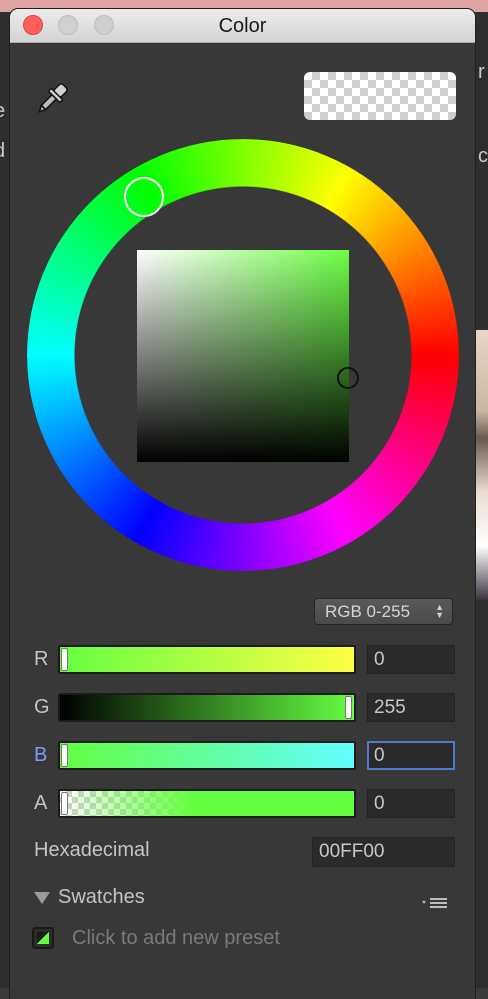  What do you see at coordinates (368, 611) in the screenshot?
I see `color-mode-label: RGB 0-255` at bounding box center [368, 611].